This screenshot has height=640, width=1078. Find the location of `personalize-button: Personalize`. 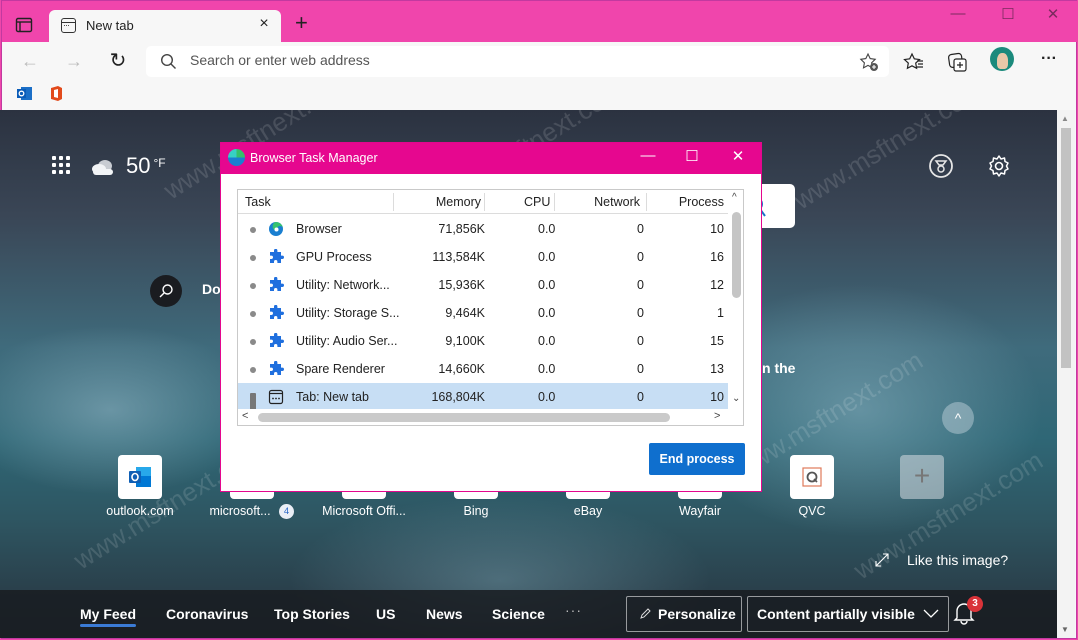

personalize-button: Personalize is located at coordinates (684, 614).